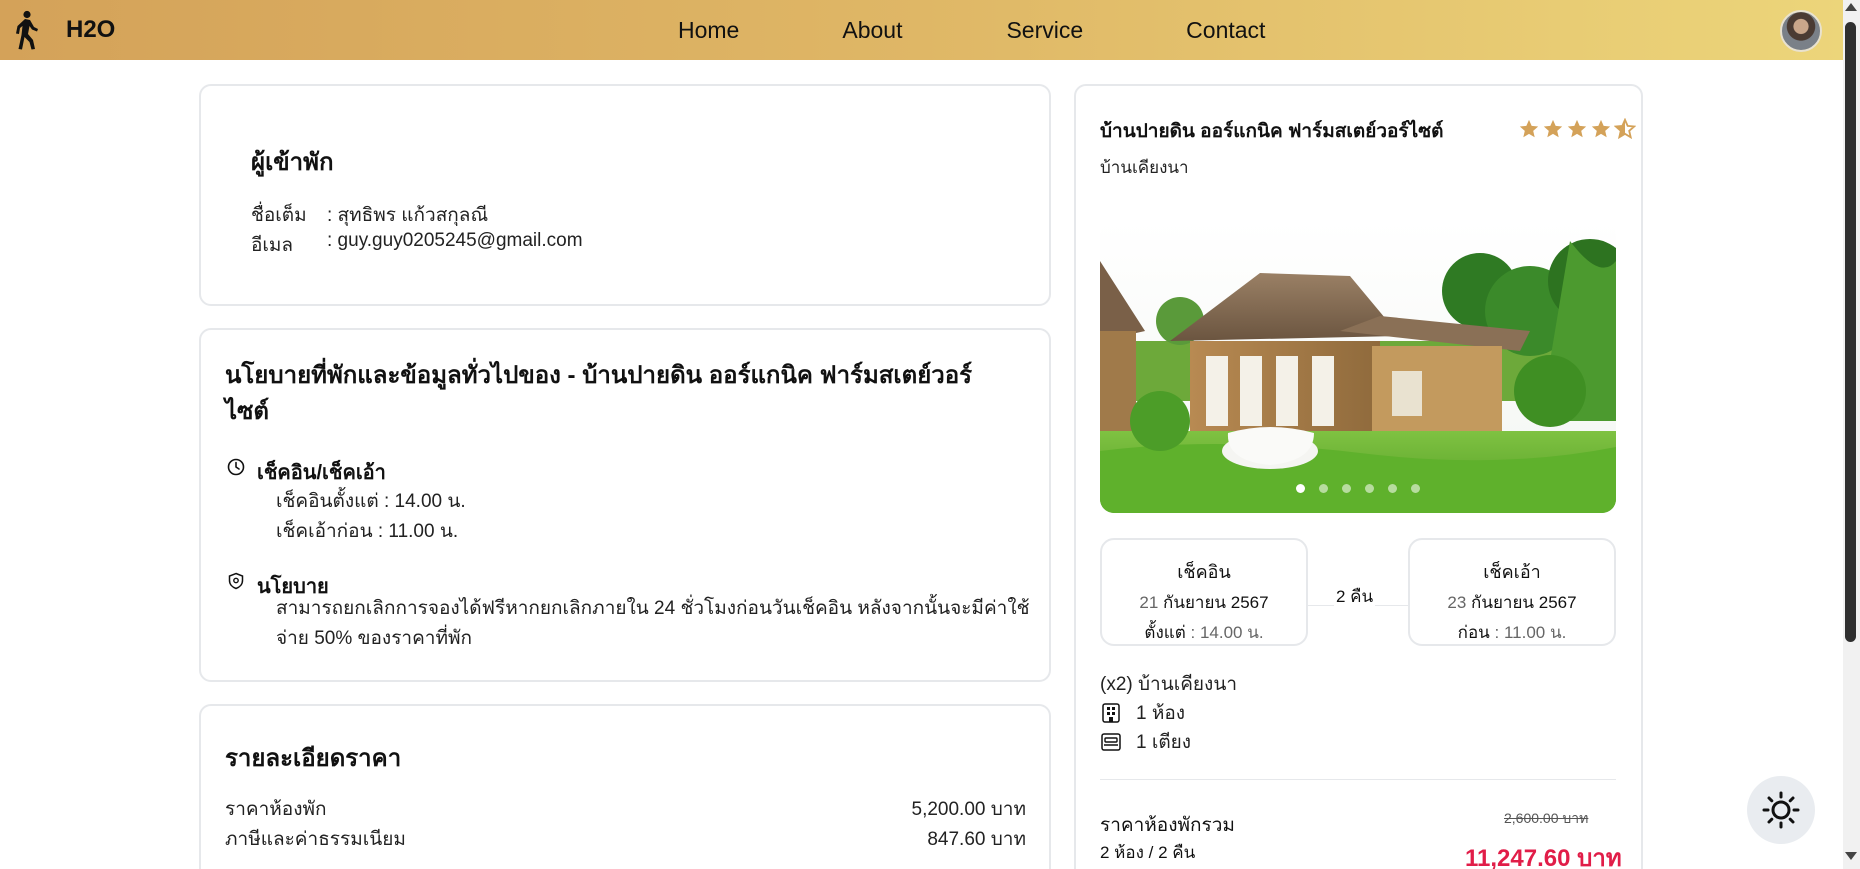 This screenshot has width=1860, height=869. What do you see at coordinates (26, 30) in the screenshot?
I see `walking-person-icon` at bounding box center [26, 30].